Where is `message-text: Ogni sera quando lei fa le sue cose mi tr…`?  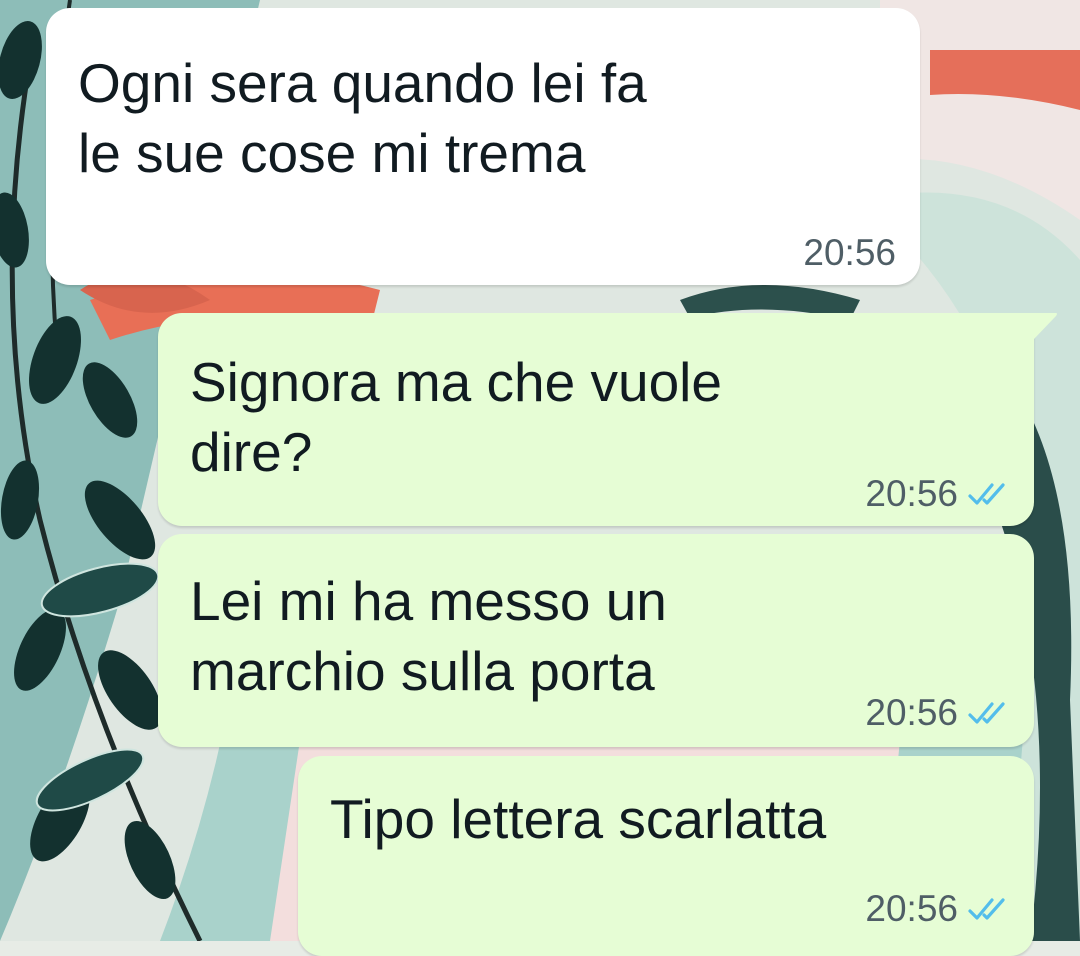
message-text: Ogni sera quando lei fa le sue cose mi tr… is located at coordinates (362, 118).